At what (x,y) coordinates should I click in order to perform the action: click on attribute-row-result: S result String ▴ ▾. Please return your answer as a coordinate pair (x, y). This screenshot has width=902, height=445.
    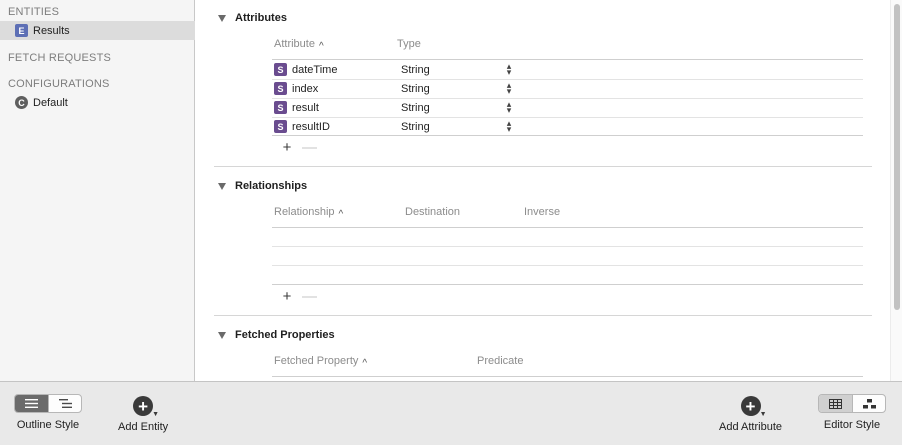
    Looking at the image, I should click on (567, 107).